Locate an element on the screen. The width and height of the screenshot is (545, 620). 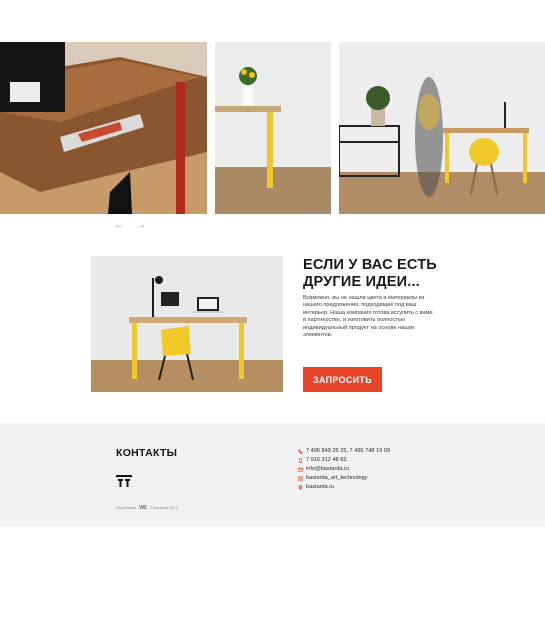
instagram-link: bastarda_art_technology is located at coordinates (337, 478).